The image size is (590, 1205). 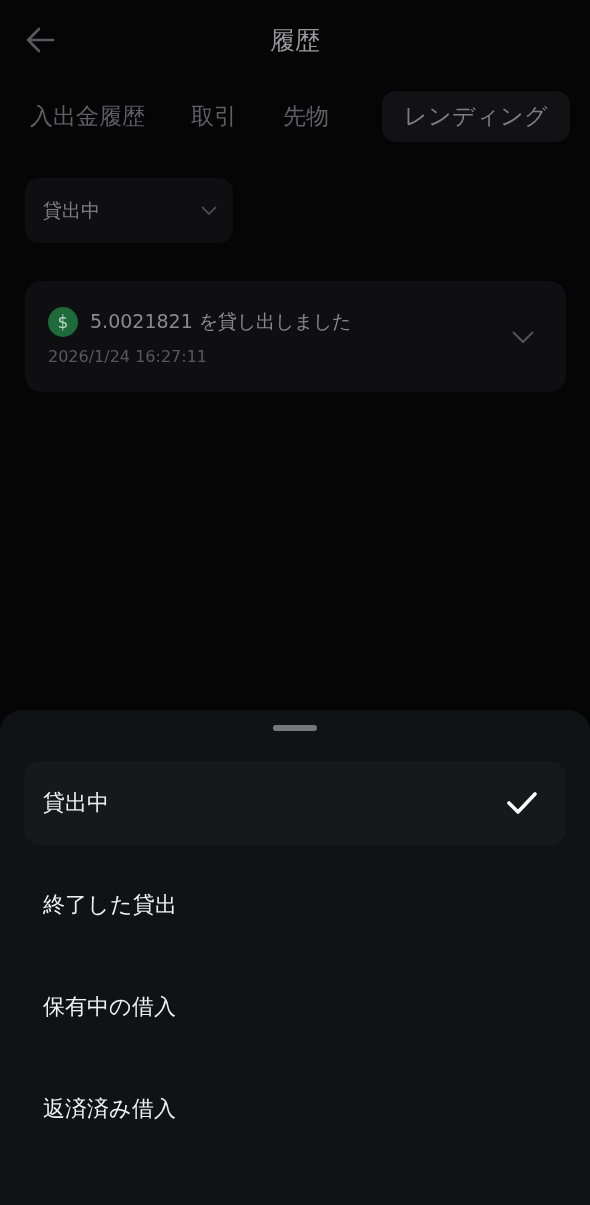 What do you see at coordinates (129, 210) in the screenshot?
I see `filter-dropdown: 貸出中` at bounding box center [129, 210].